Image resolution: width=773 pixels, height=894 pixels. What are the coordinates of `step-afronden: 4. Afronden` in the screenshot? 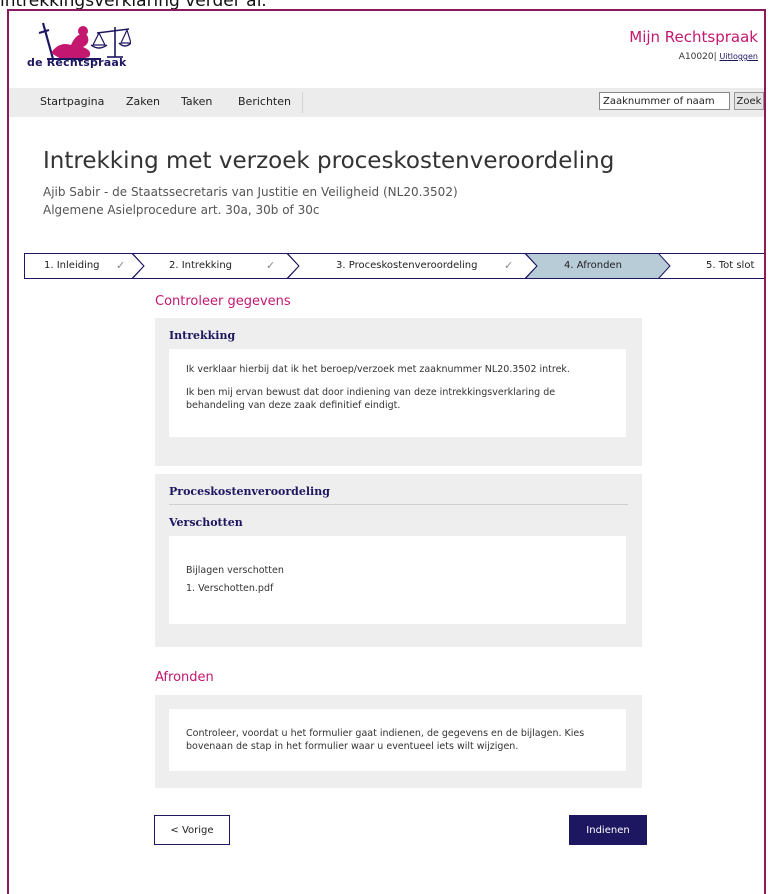 It's located at (598, 266).